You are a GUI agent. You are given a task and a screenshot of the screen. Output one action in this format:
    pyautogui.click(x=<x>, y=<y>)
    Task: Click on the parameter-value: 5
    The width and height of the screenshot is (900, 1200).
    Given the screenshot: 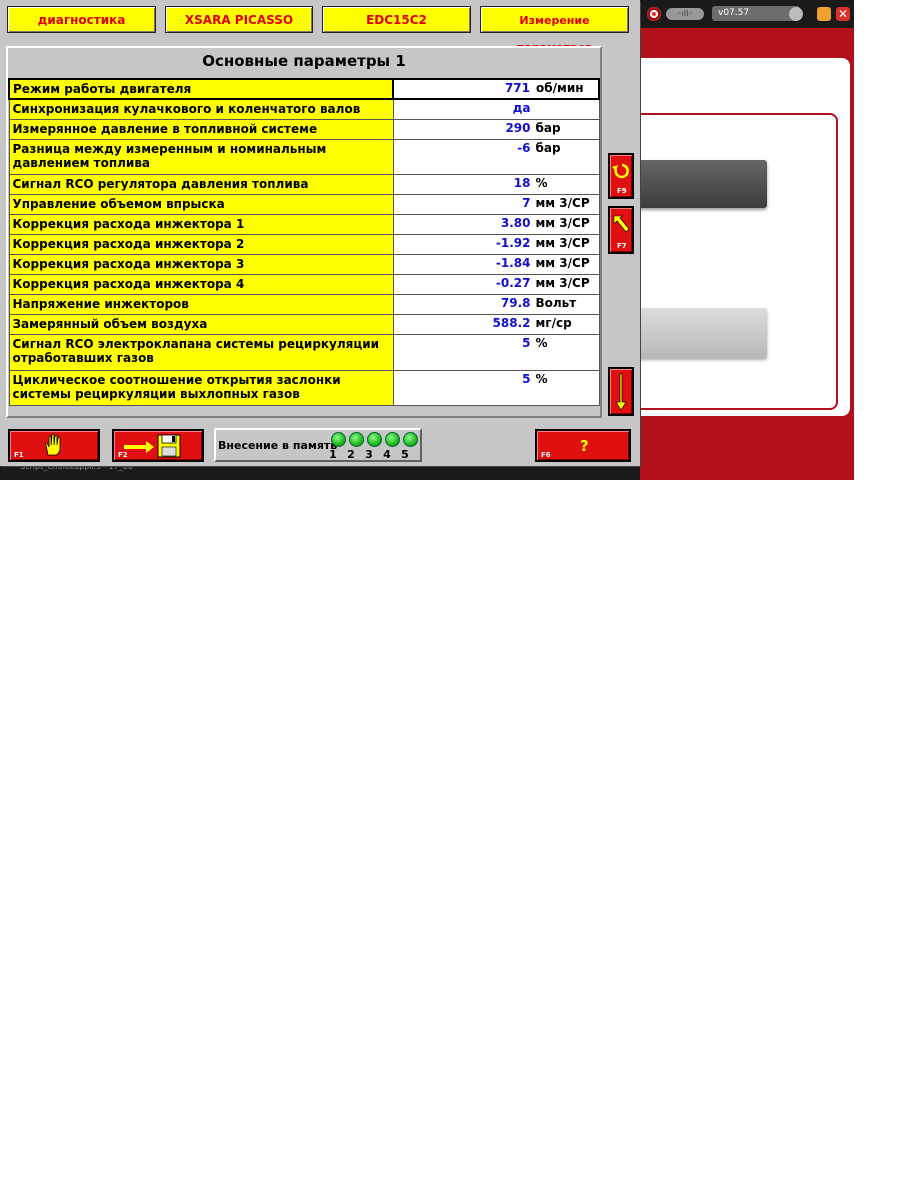 What is the action you would take?
    pyautogui.click(x=526, y=378)
    